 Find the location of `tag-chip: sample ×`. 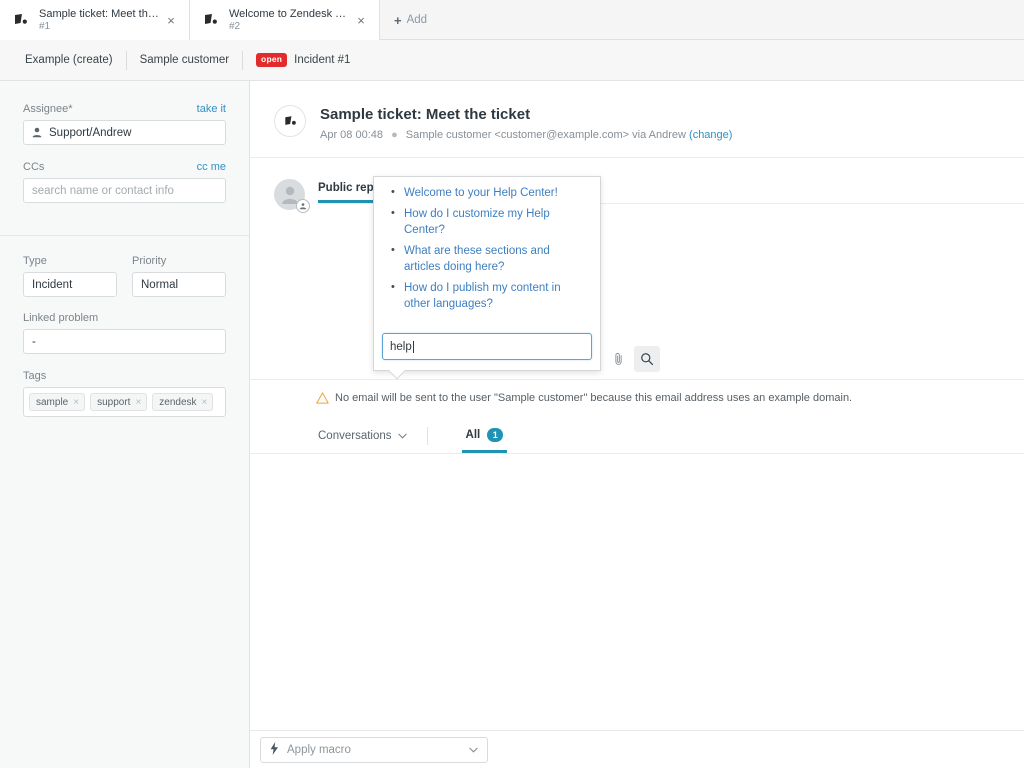

tag-chip: sample × is located at coordinates (57, 402).